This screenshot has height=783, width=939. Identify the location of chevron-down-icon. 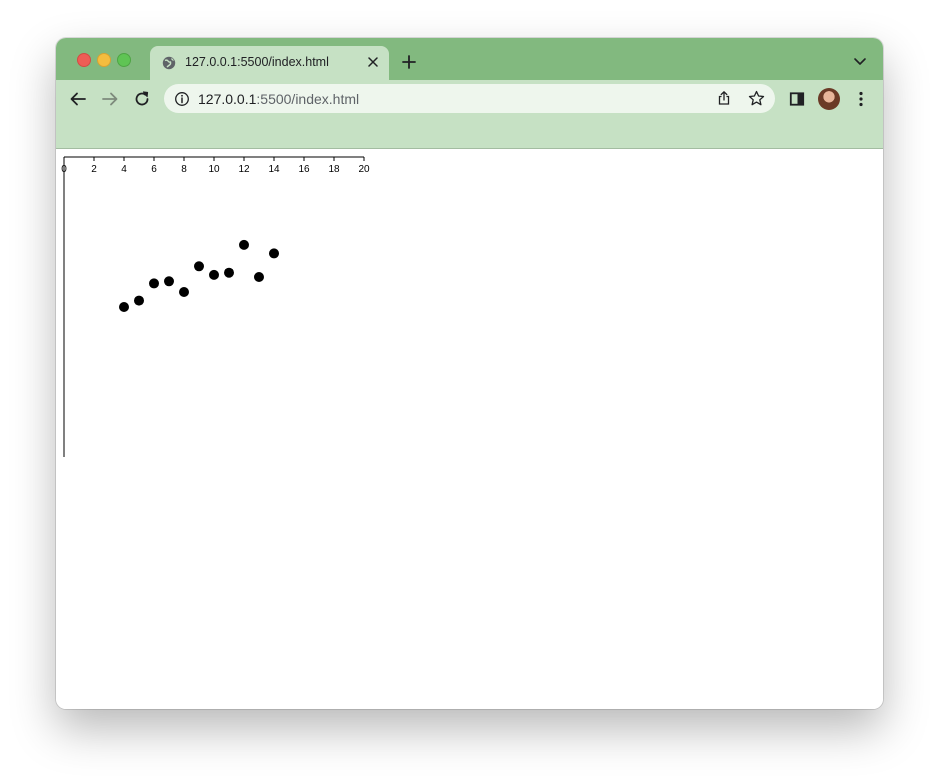
(860, 61).